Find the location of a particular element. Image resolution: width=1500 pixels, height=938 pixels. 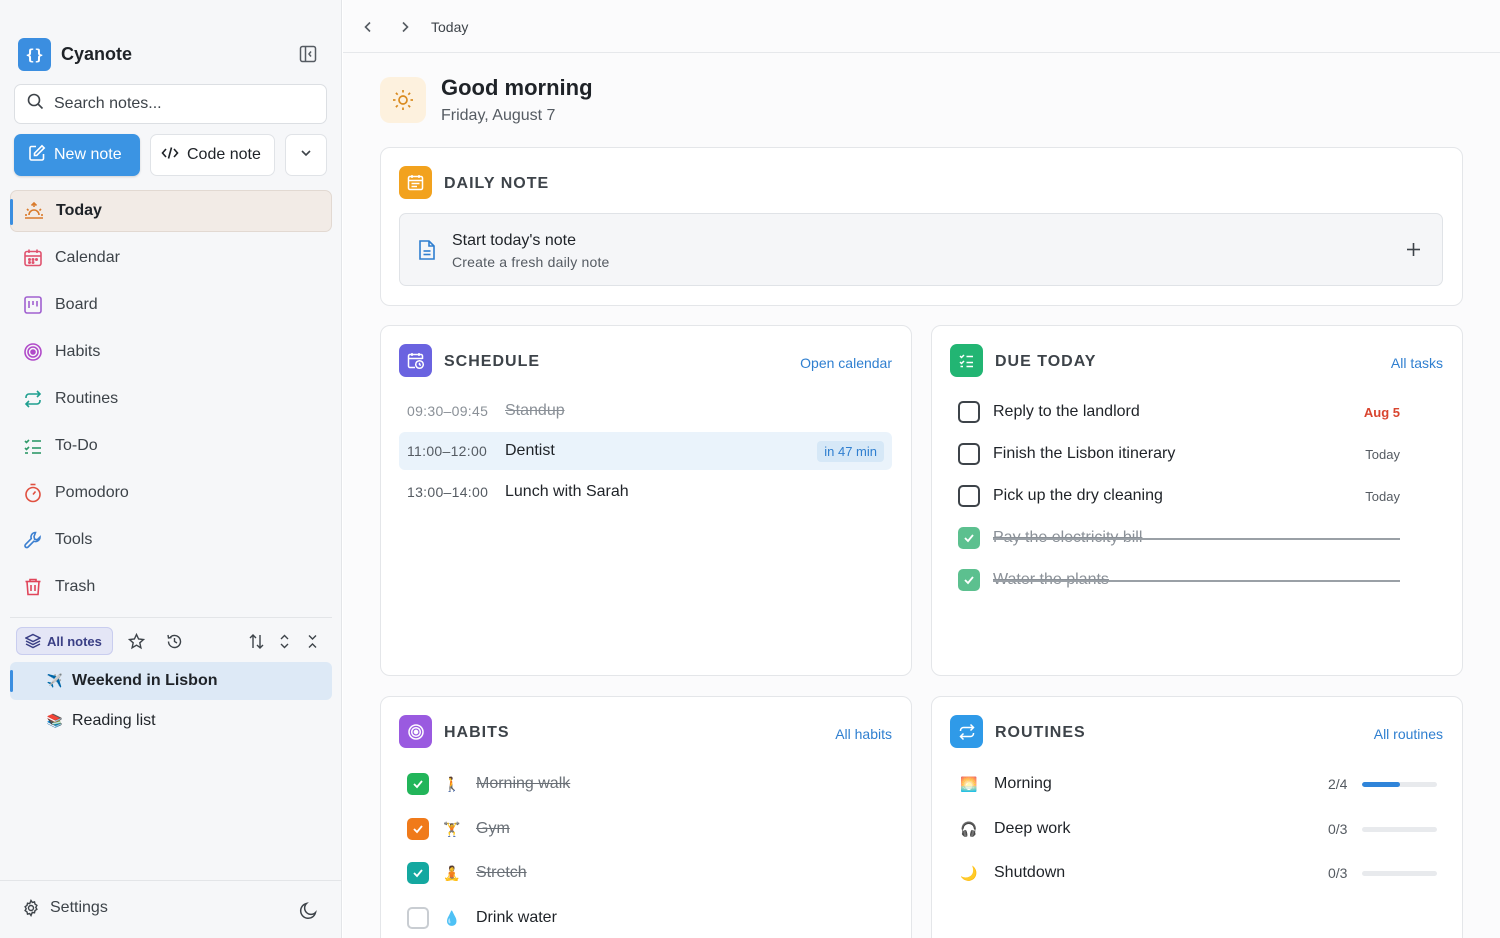

search-box is located at coordinates (170, 104).